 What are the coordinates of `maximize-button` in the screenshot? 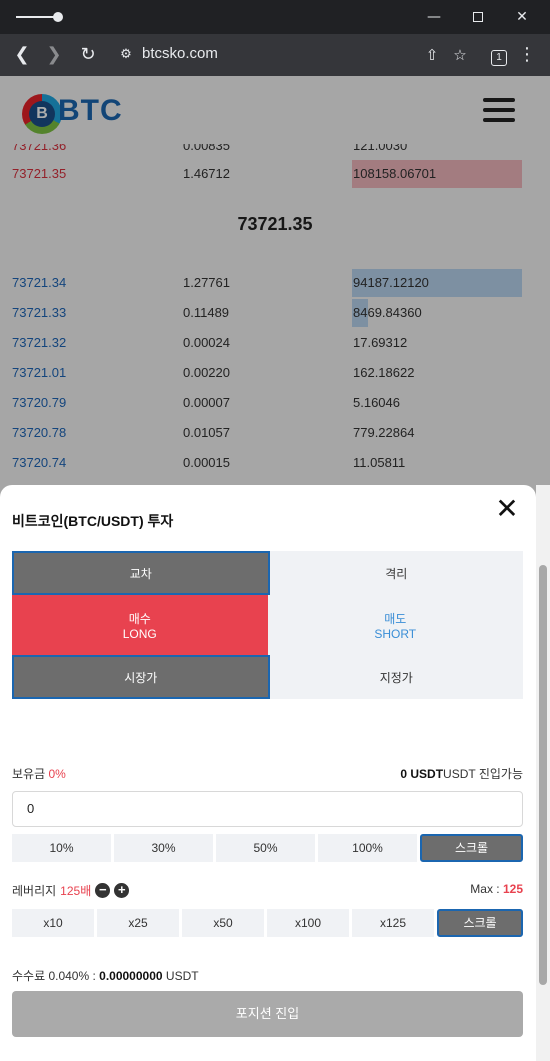 It's located at (478, 17).